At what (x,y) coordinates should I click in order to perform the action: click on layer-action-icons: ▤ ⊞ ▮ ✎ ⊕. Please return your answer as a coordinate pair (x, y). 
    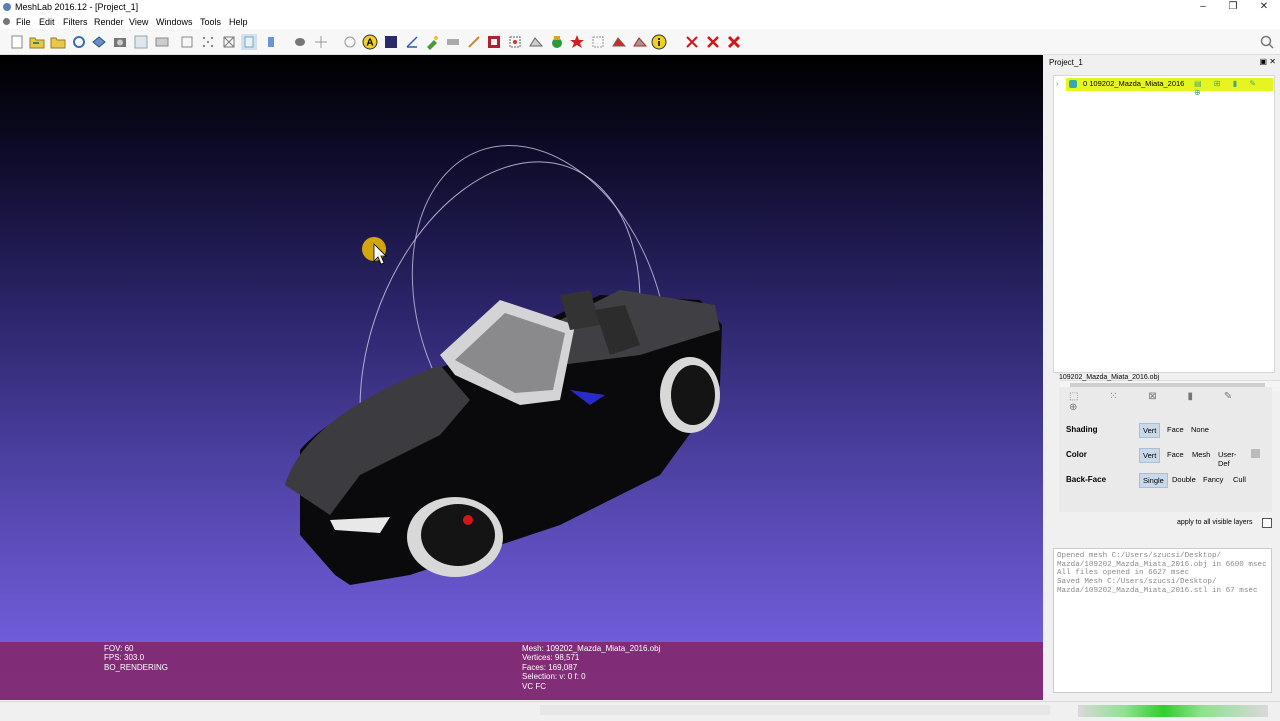
    Looking at the image, I should click on (1234, 88).